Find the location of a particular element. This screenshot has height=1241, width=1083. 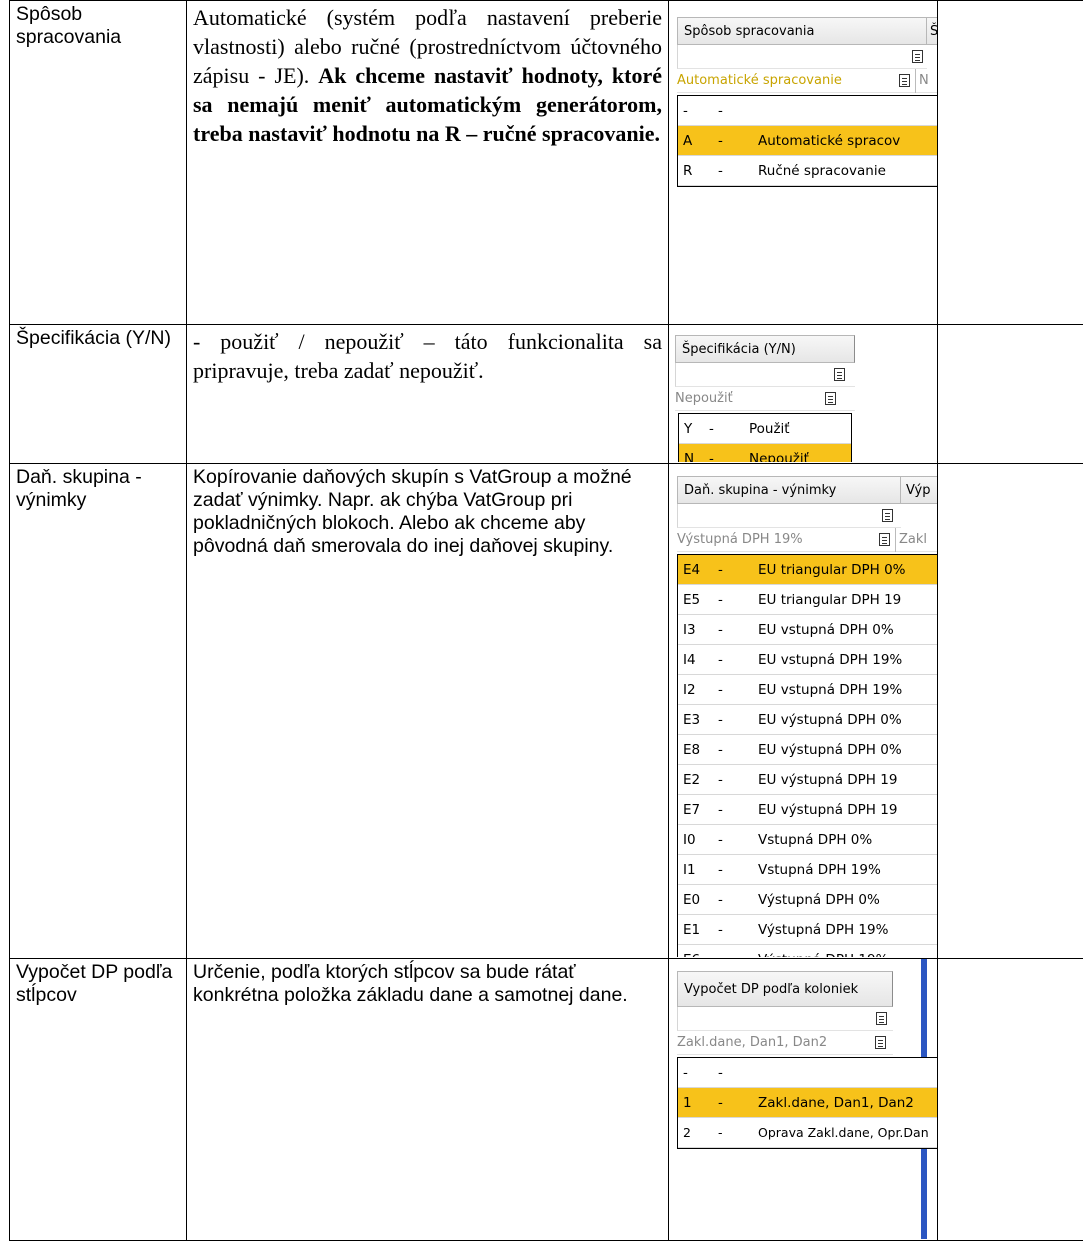

next-column-header: Š is located at coordinates (931, 31).